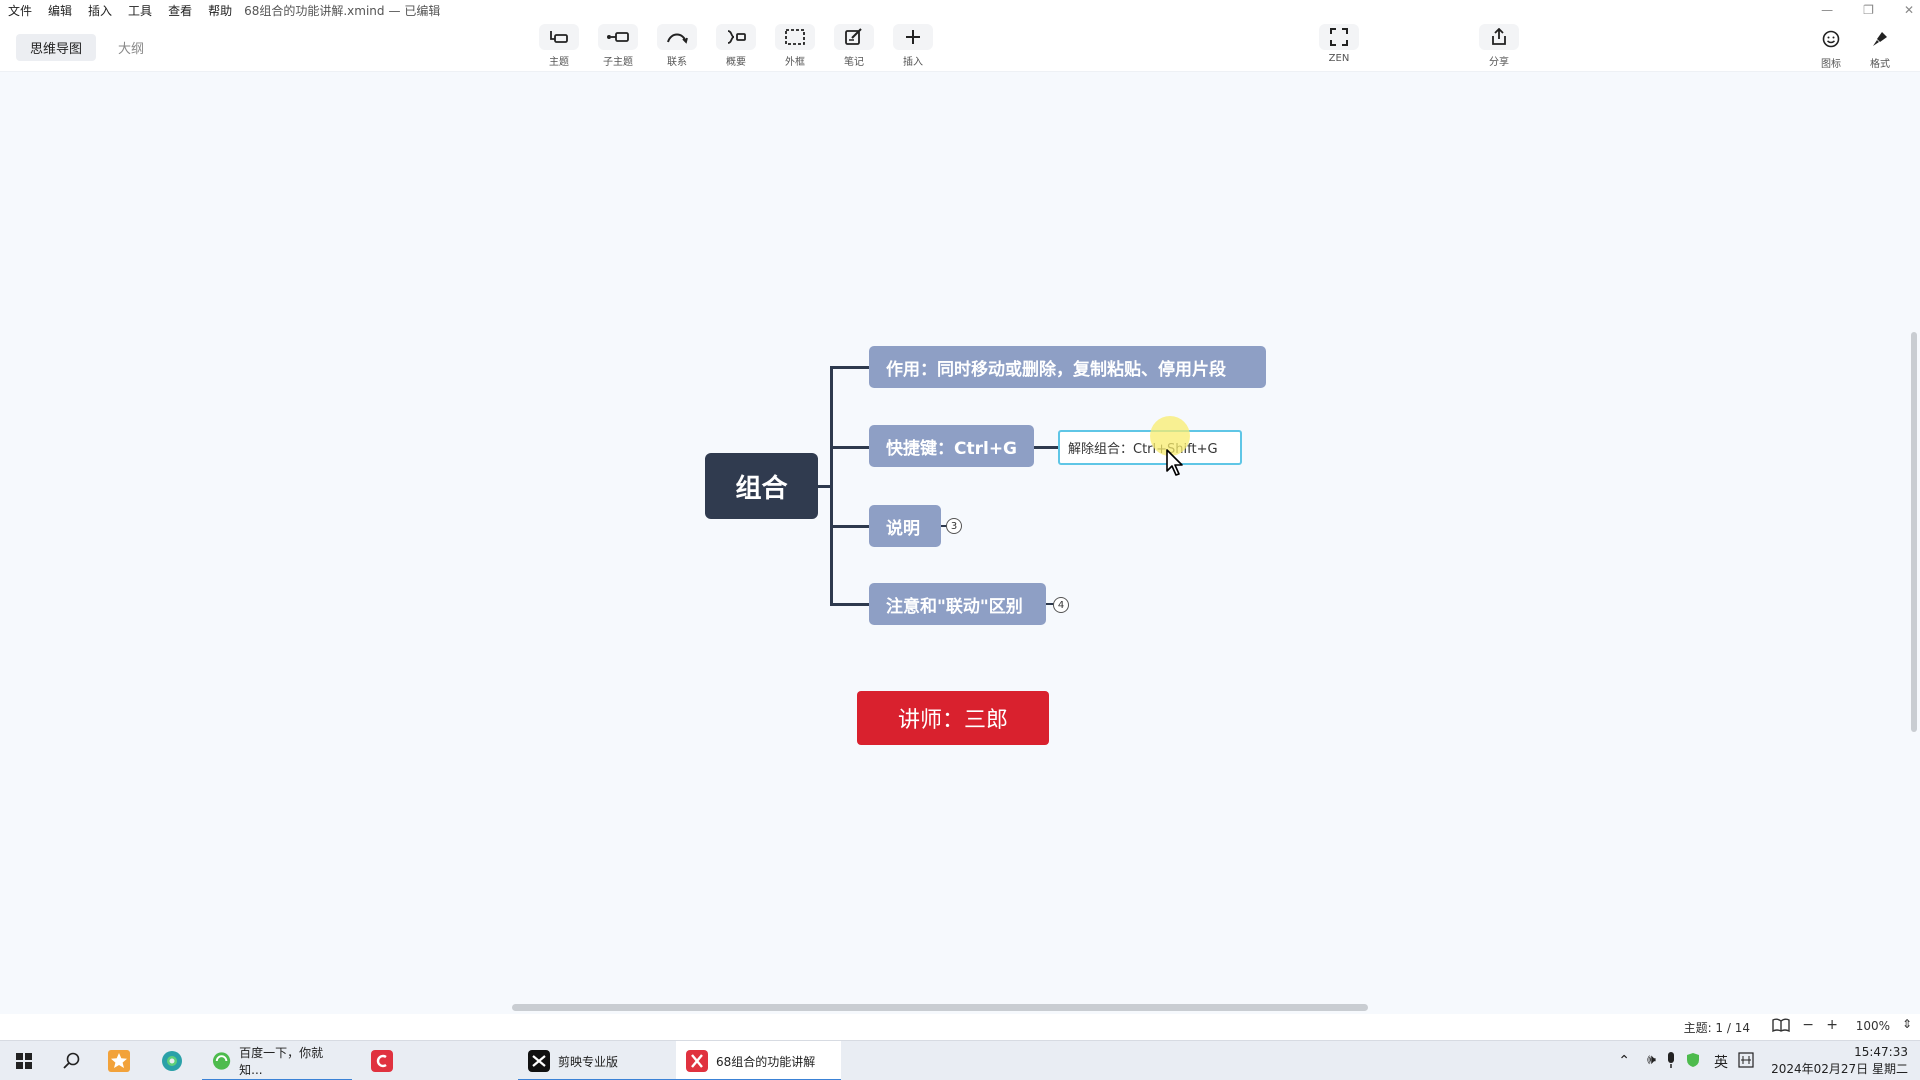 The height and width of the screenshot is (1080, 1920). Describe the element at coordinates (539, 1061) in the screenshot. I see `jianying-icon` at that location.